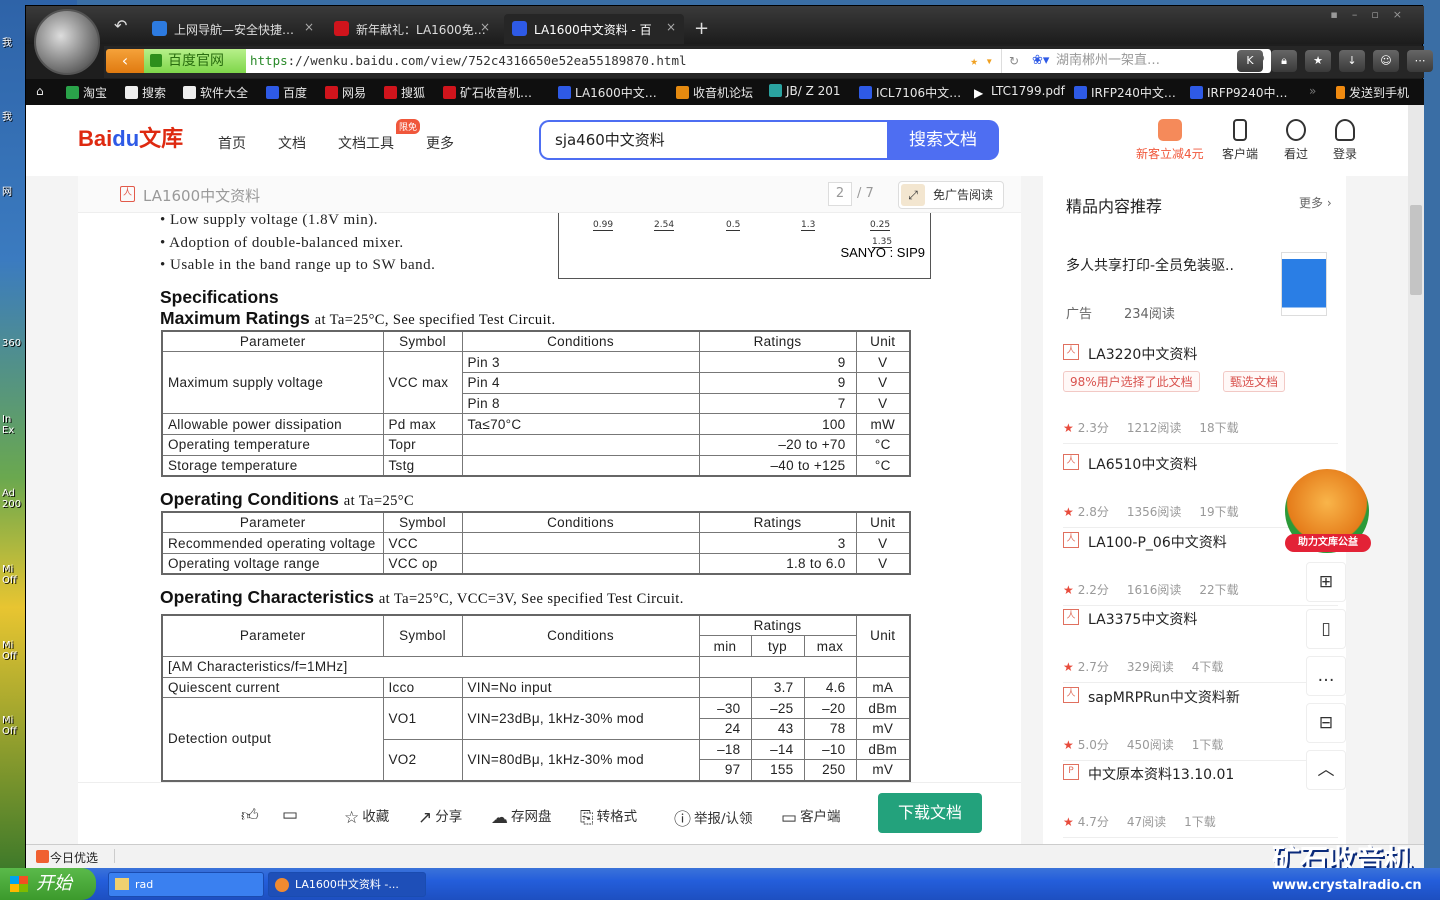  What do you see at coordinates (1318, 61) in the screenshot?
I see `star-icon: ★` at bounding box center [1318, 61].